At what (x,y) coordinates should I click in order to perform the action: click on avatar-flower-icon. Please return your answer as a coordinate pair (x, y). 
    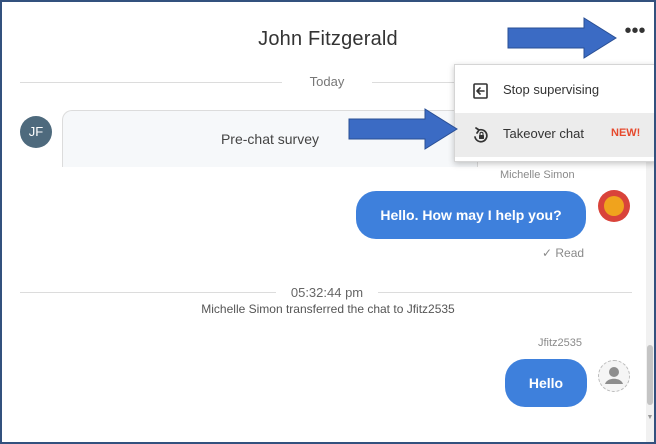
    Looking at the image, I should click on (614, 206).